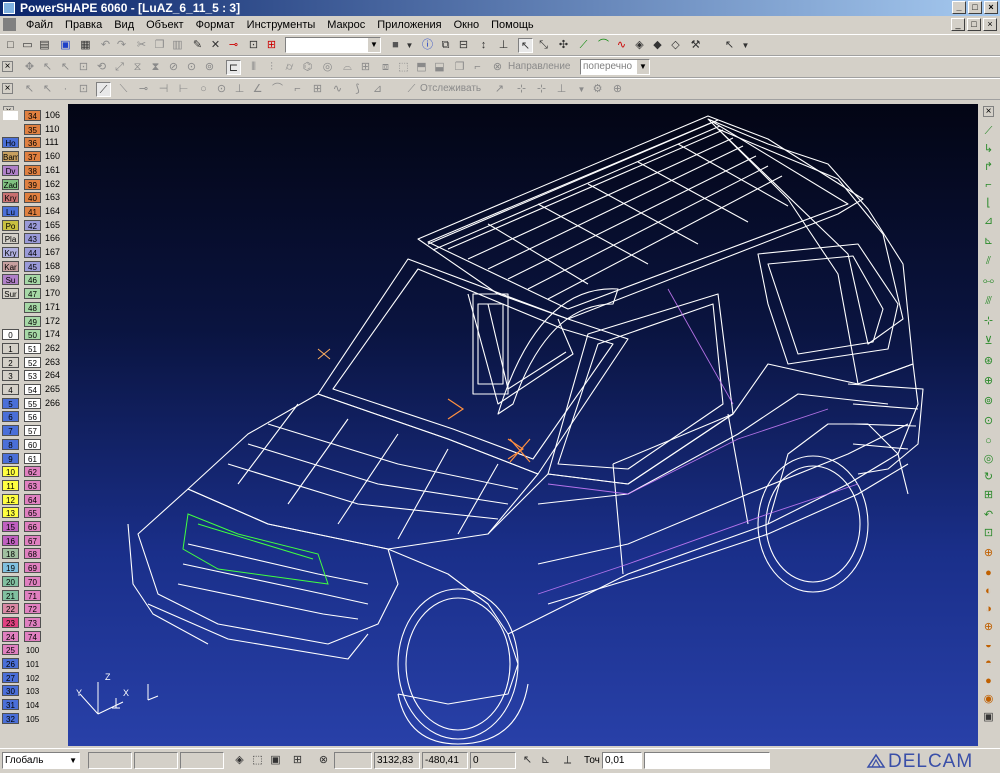 This screenshot has height=773, width=1000. Describe the element at coordinates (990, 24) in the screenshot. I see `mdi-close-button: ×` at that location.